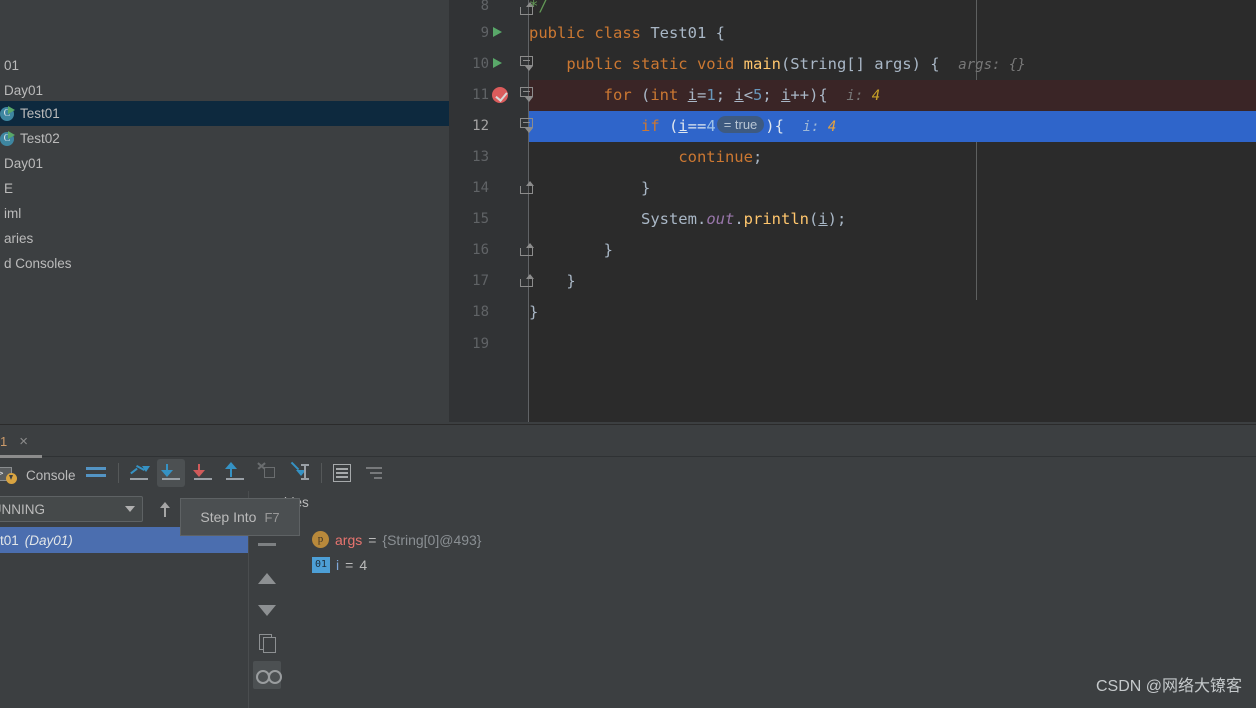  What do you see at coordinates (171, 473) in the screenshot?
I see `step-into-button` at bounding box center [171, 473].